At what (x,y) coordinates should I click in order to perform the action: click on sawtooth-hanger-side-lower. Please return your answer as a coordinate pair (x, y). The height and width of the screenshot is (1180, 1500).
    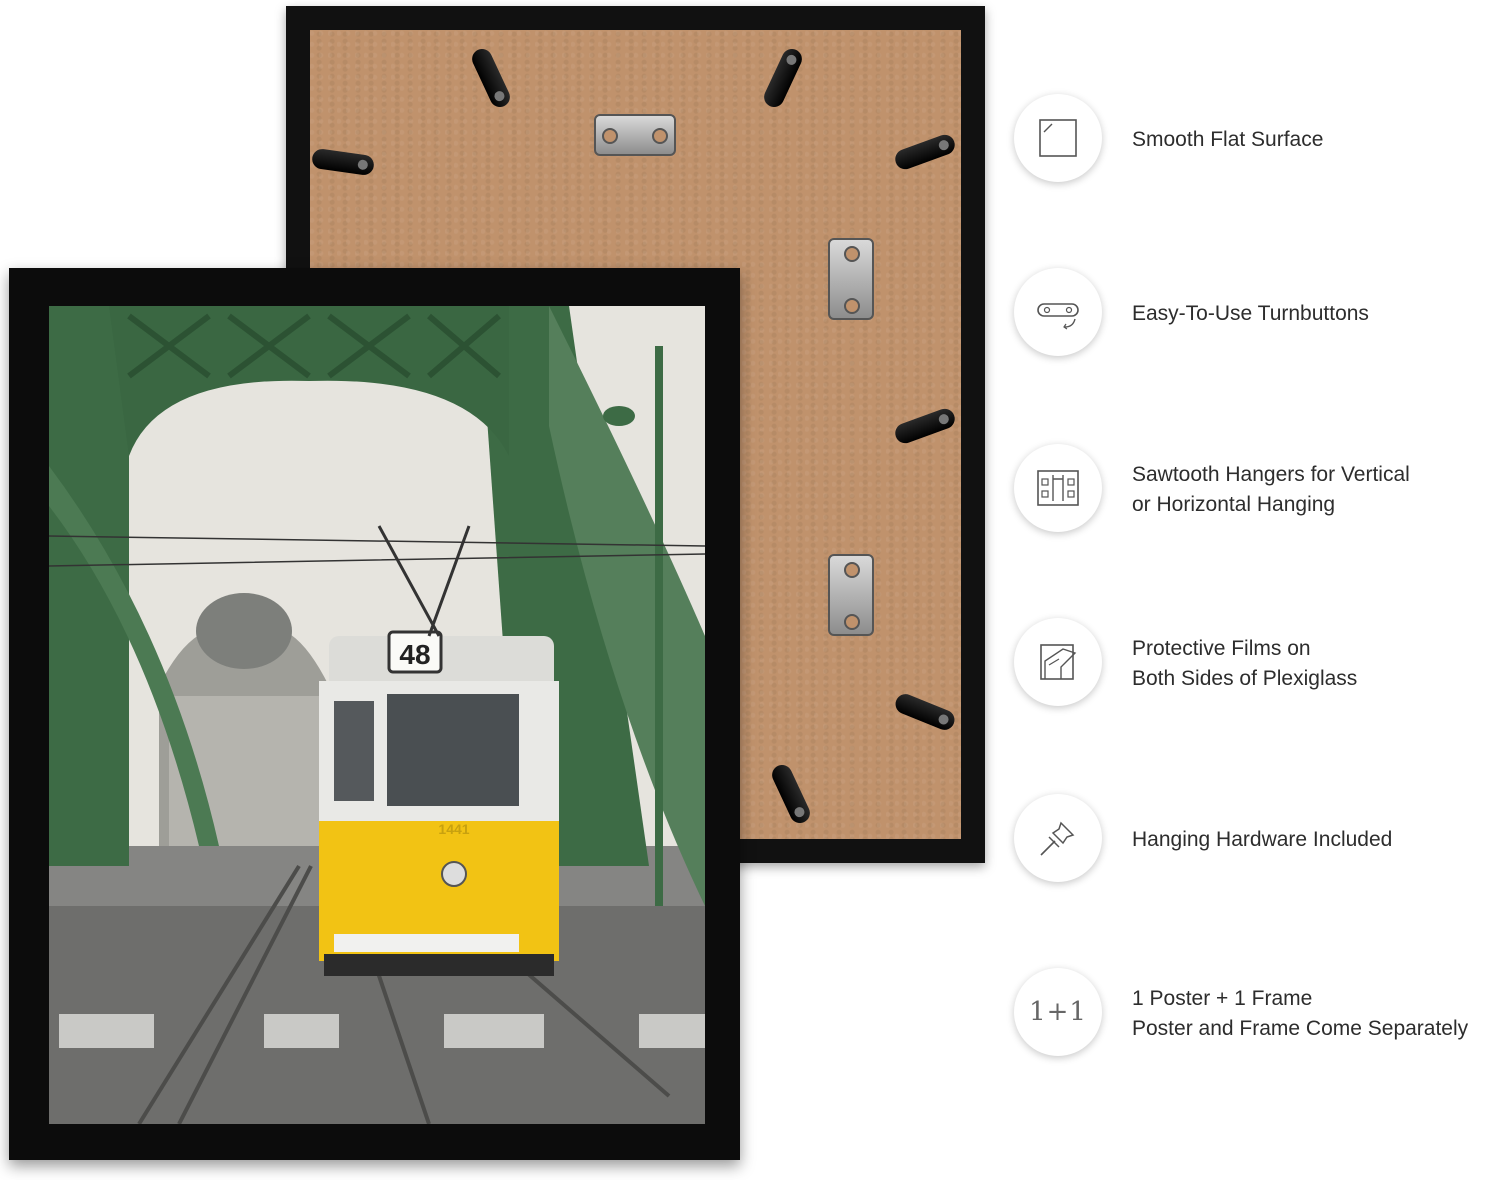
    Looking at the image, I should click on (851, 595).